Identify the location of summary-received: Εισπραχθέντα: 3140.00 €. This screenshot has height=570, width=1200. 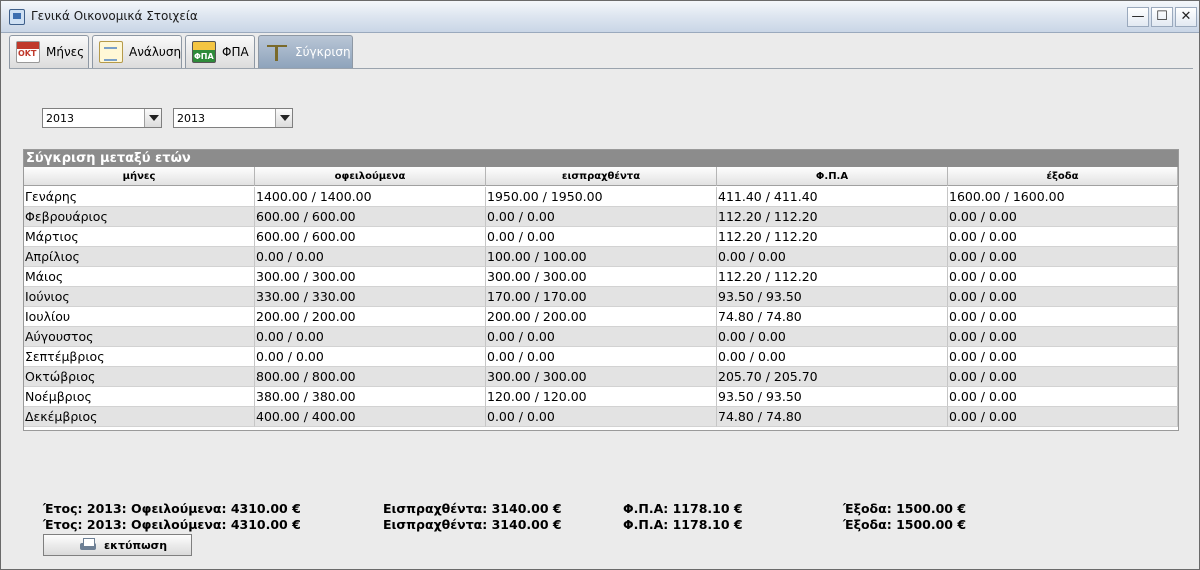
(472, 508).